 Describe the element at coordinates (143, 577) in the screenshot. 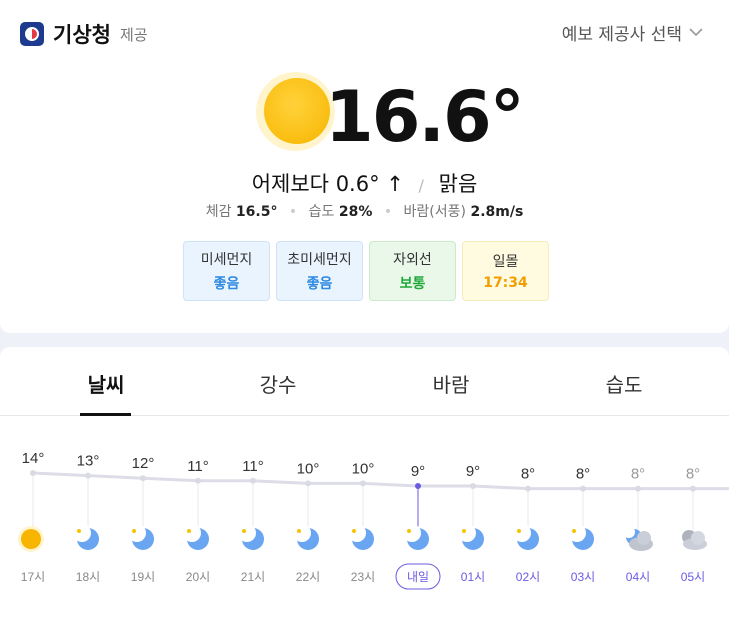

I see `hour-label: 19시` at that location.